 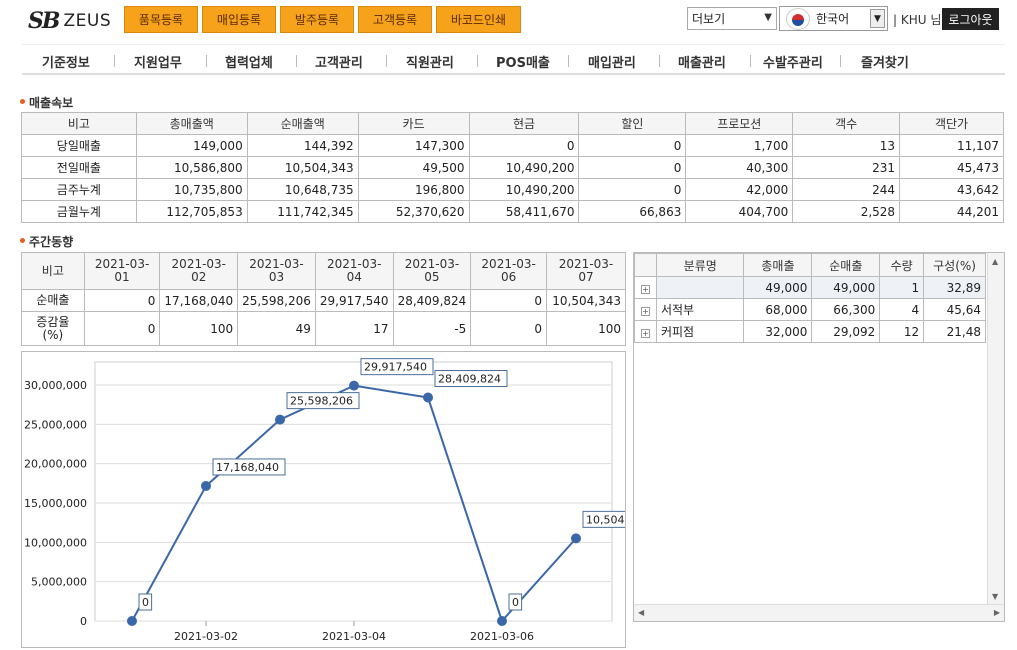 I want to click on table-cell: 45,473, so click(x=951, y=167).